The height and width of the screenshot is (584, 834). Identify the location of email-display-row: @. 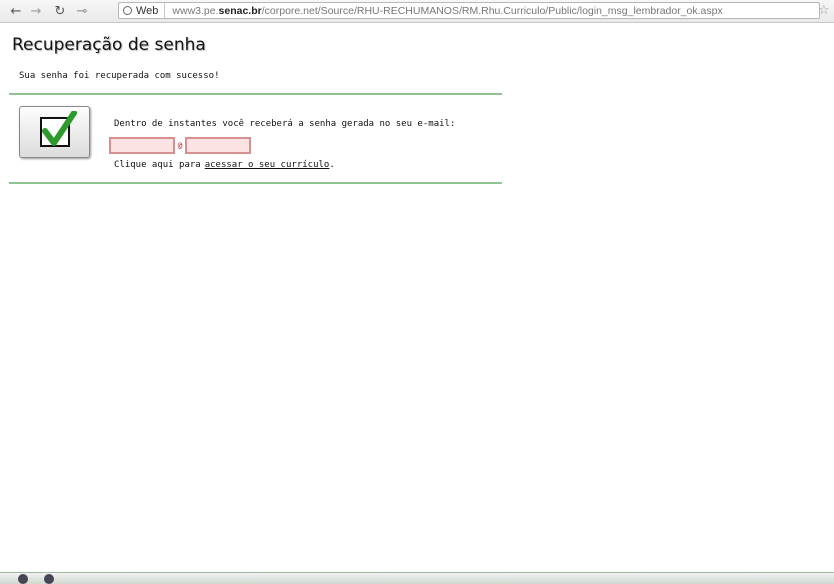
(180, 145).